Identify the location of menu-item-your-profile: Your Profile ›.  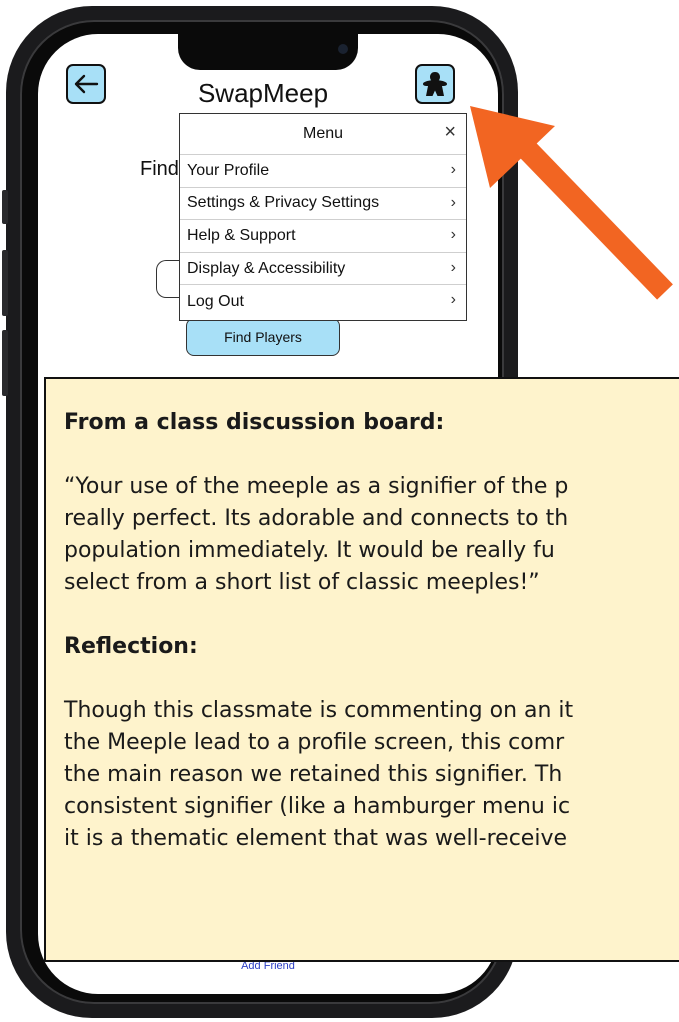
(323, 171).